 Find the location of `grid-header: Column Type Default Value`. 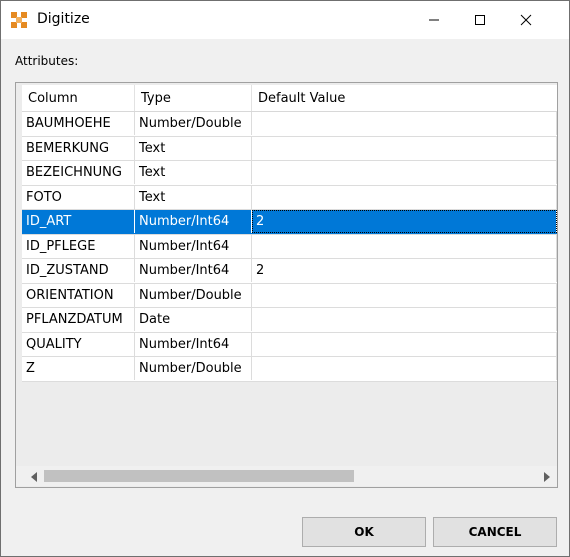

grid-header: Column Type Default Value is located at coordinates (289, 98).